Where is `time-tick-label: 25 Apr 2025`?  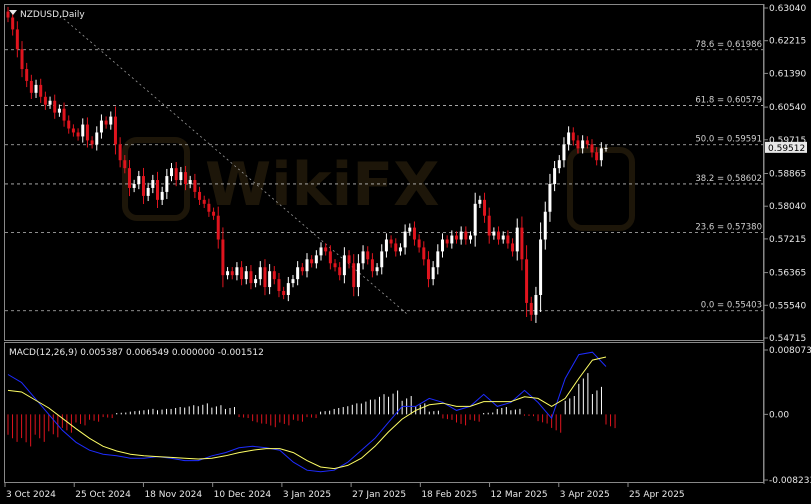 time-tick-label: 25 Apr 2025 is located at coordinates (657, 495).